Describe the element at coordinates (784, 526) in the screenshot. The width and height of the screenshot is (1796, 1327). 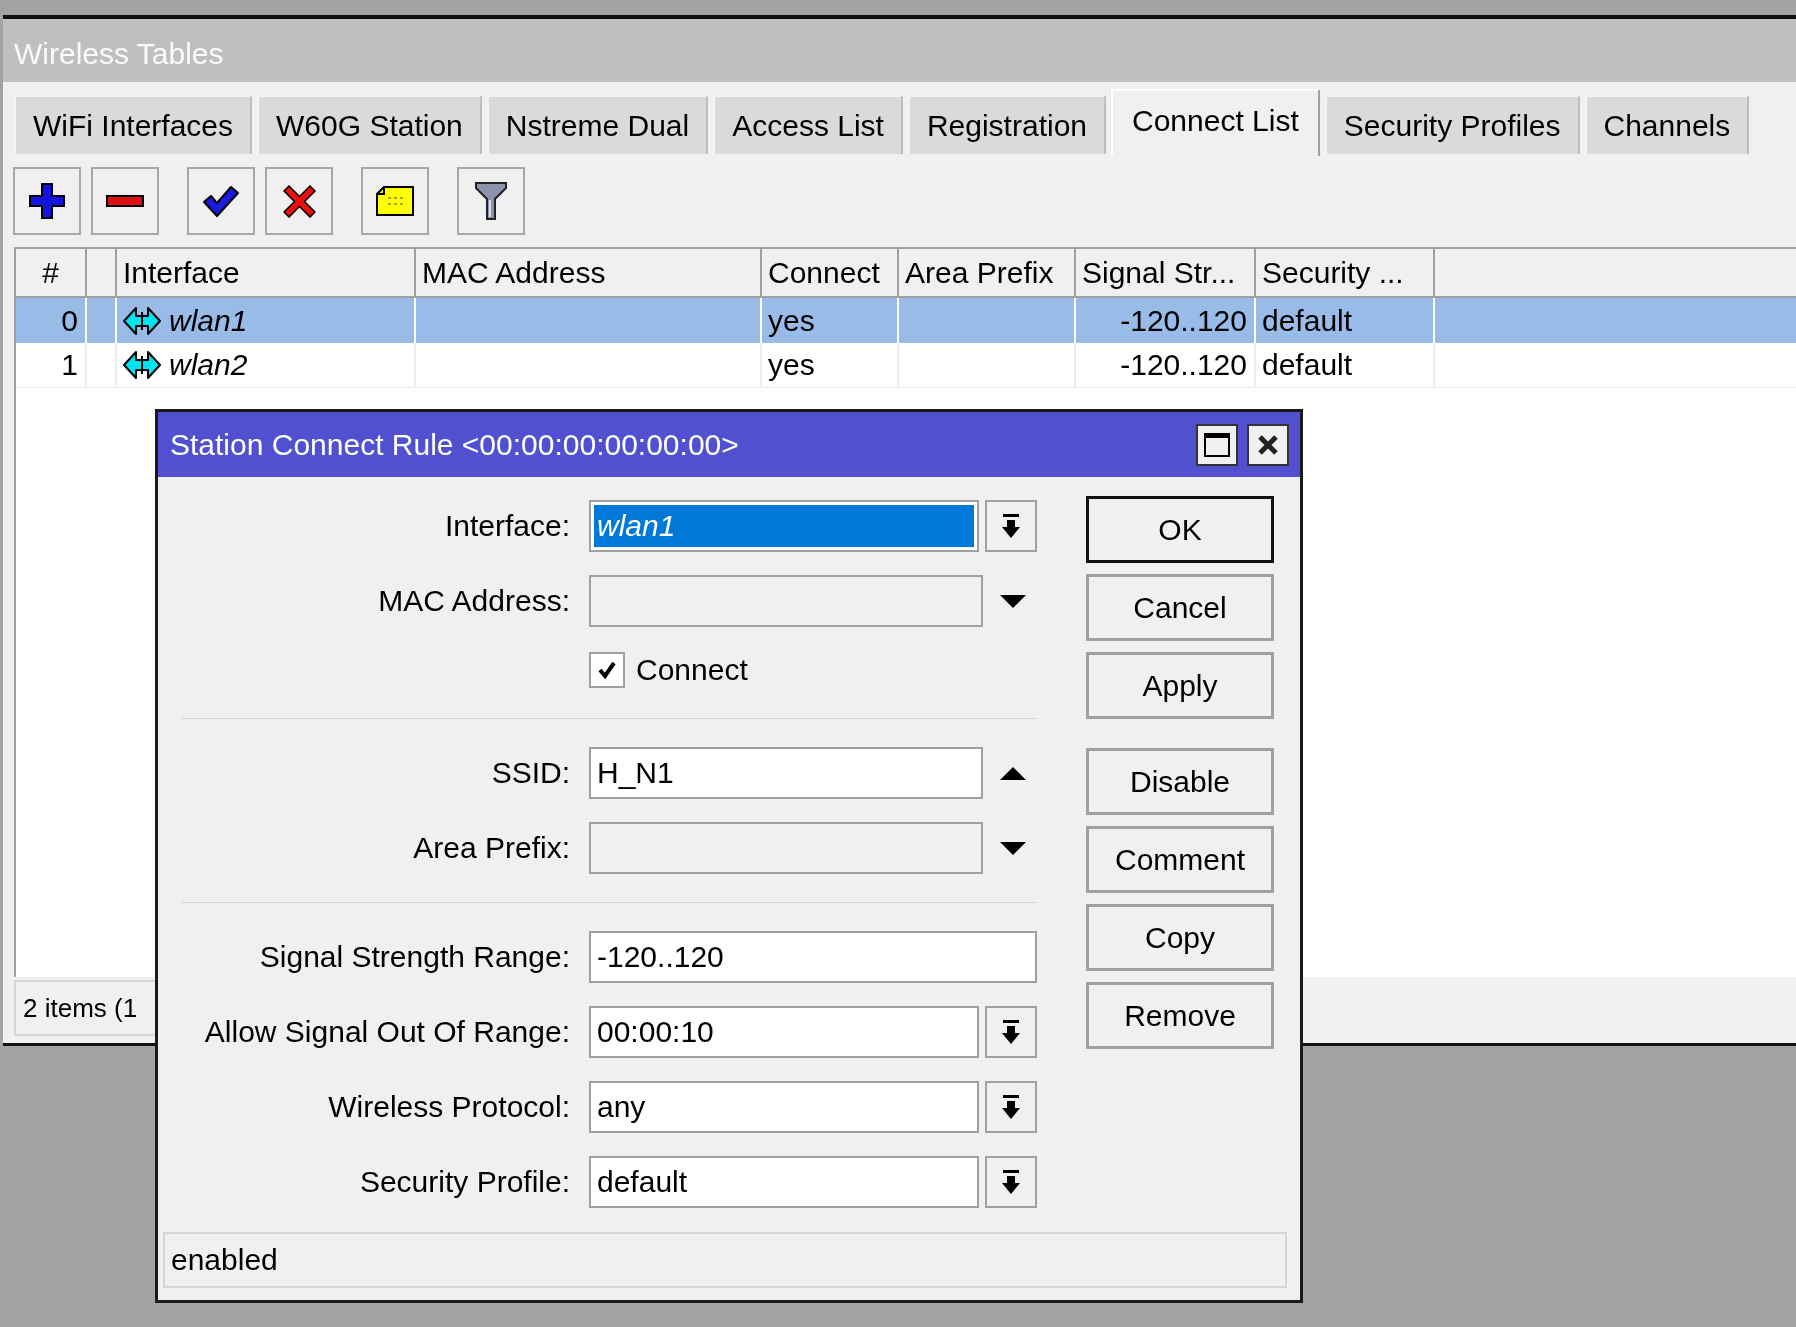
I see `dropdown-field: wlan1` at that location.